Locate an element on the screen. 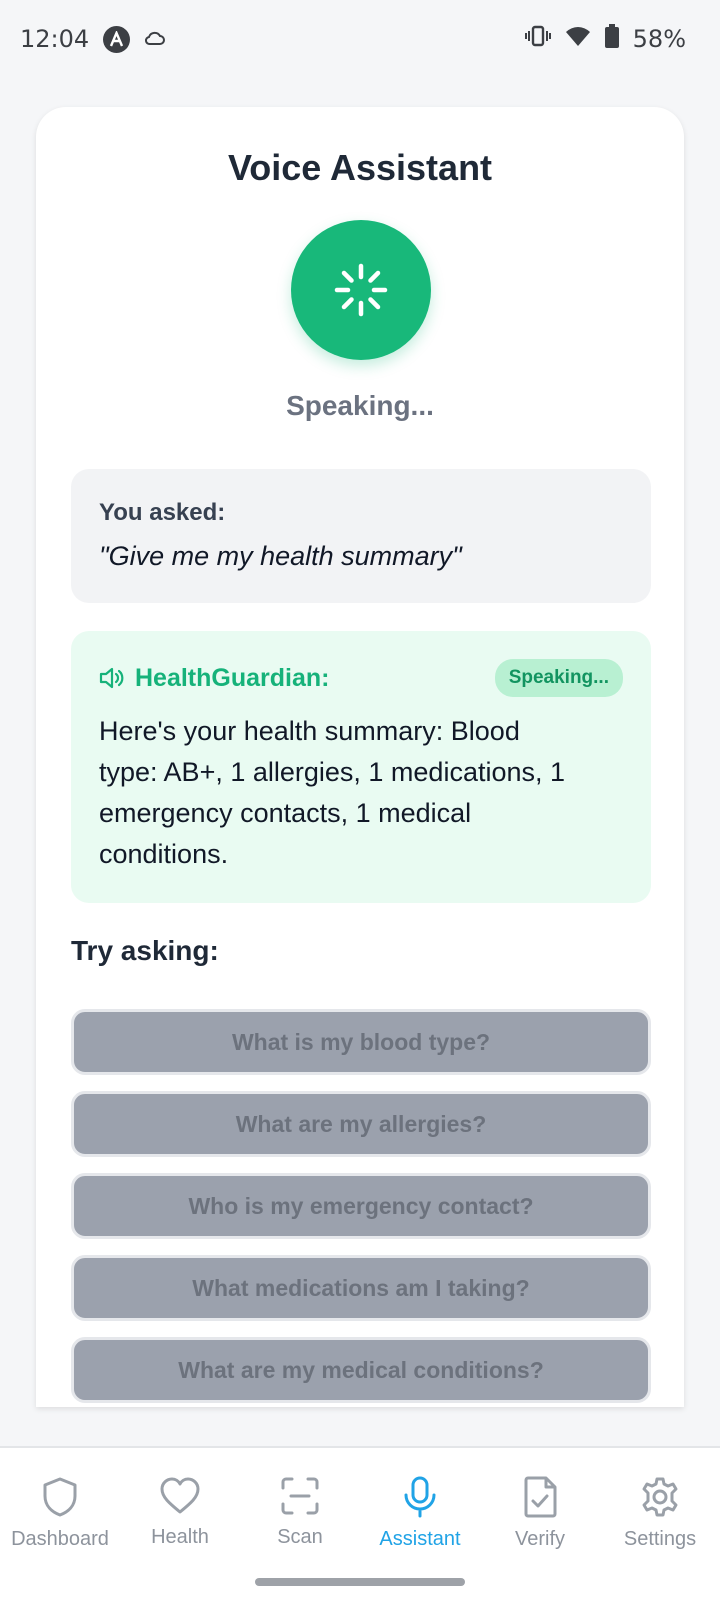 The width and height of the screenshot is (720, 1600). heart-icon is located at coordinates (180, 1495).